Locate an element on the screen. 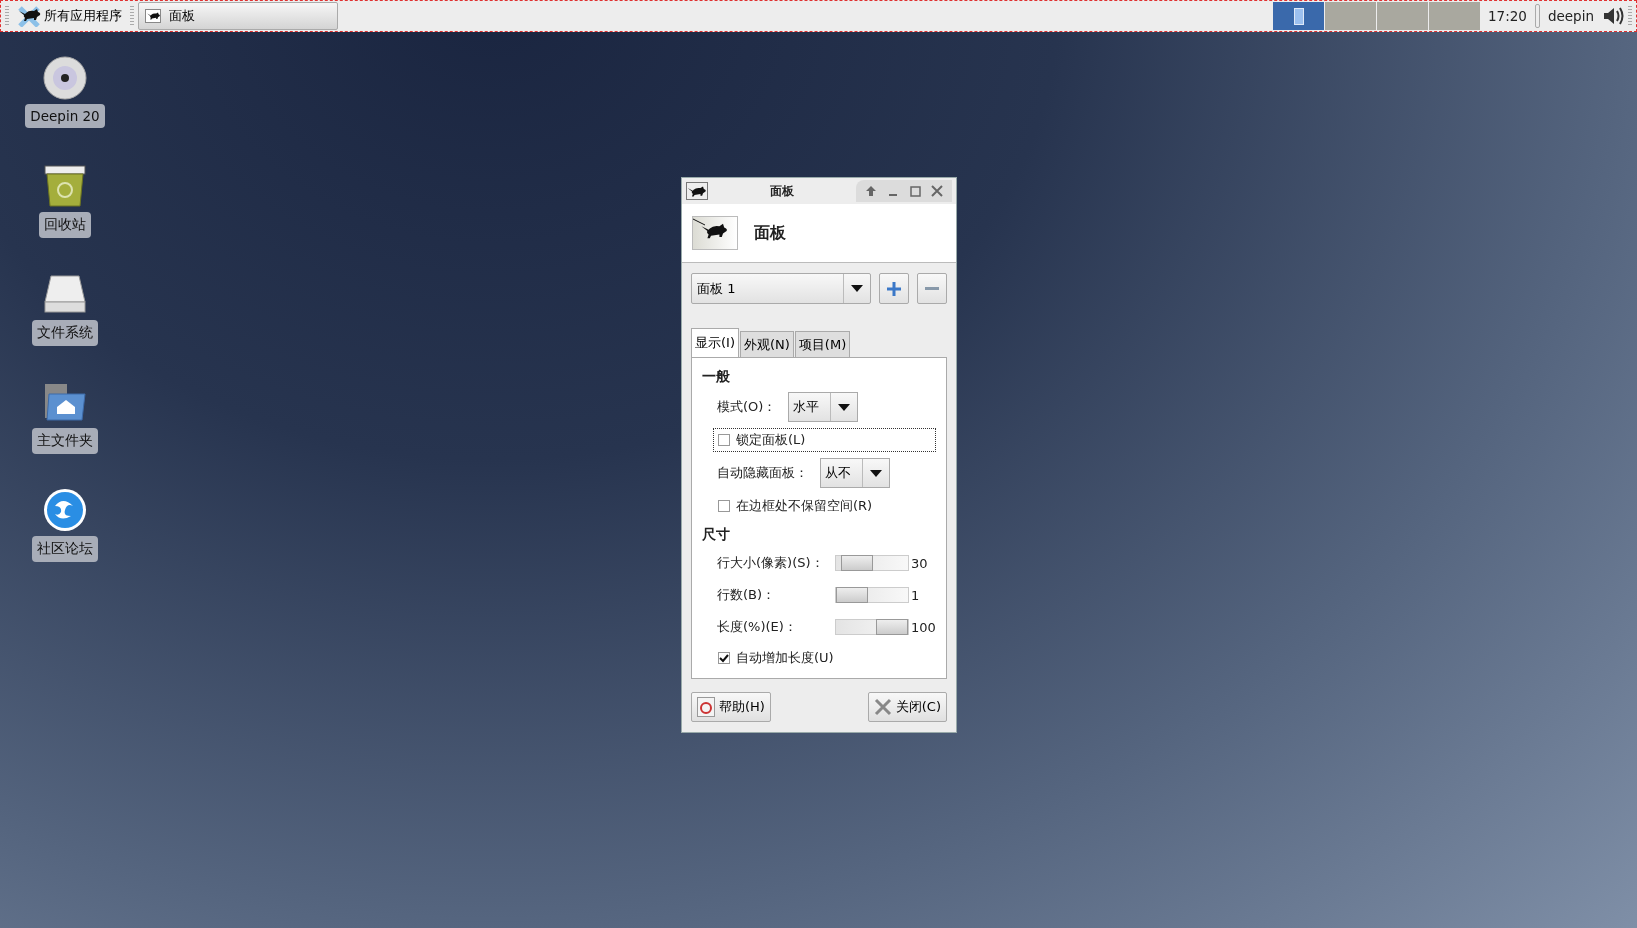  checkbox-row: 锁定面板(L) is located at coordinates (824, 440).